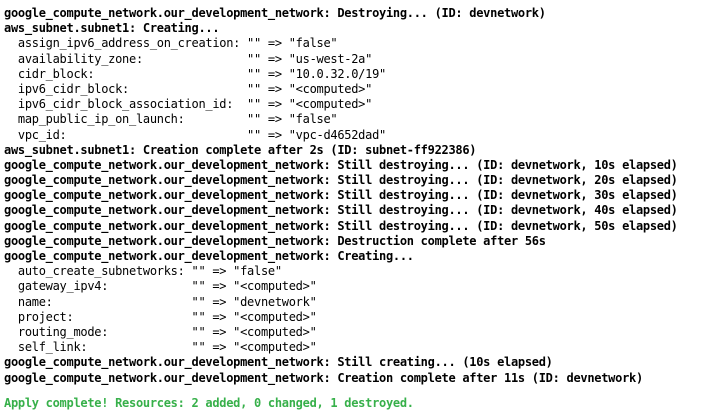  I want to click on attr-availability-zone: availability_zone: "" => "us-west-2a", so click(188, 58).